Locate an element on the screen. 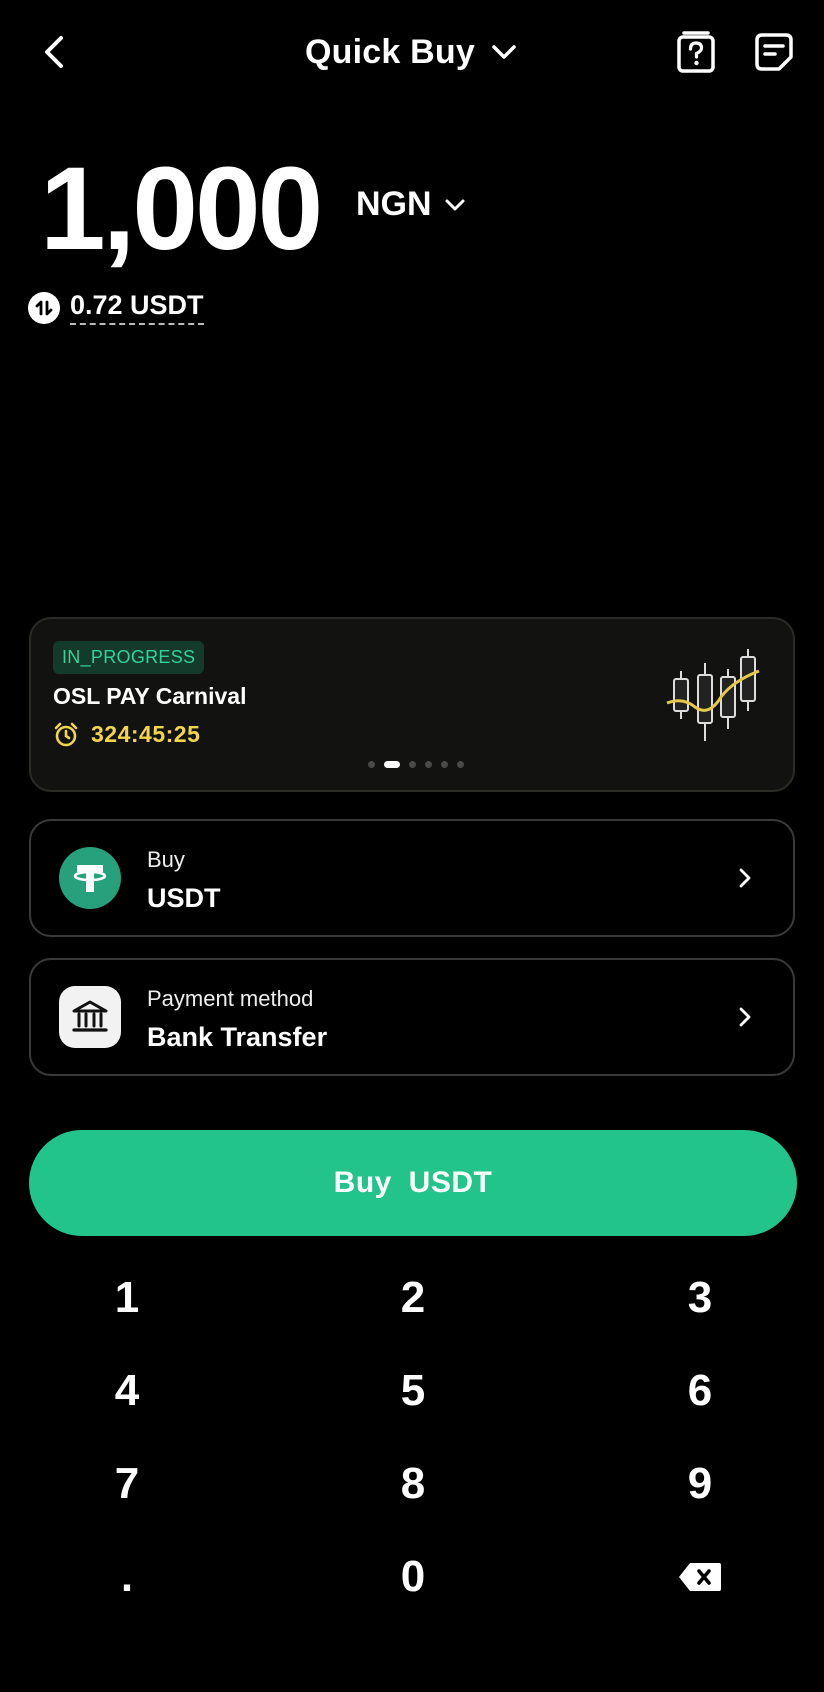  keypad-key-2: 2 is located at coordinates (413, 1298).